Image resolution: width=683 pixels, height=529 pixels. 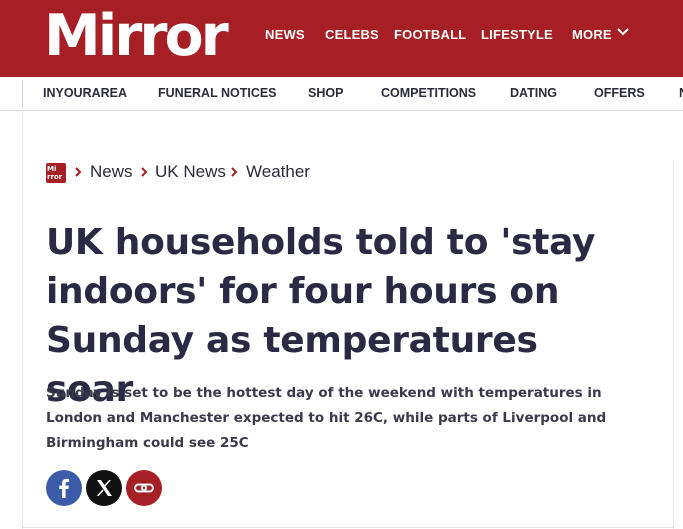 What do you see at coordinates (430, 34) in the screenshot?
I see `nav-football: FOOTBALL` at bounding box center [430, 34].